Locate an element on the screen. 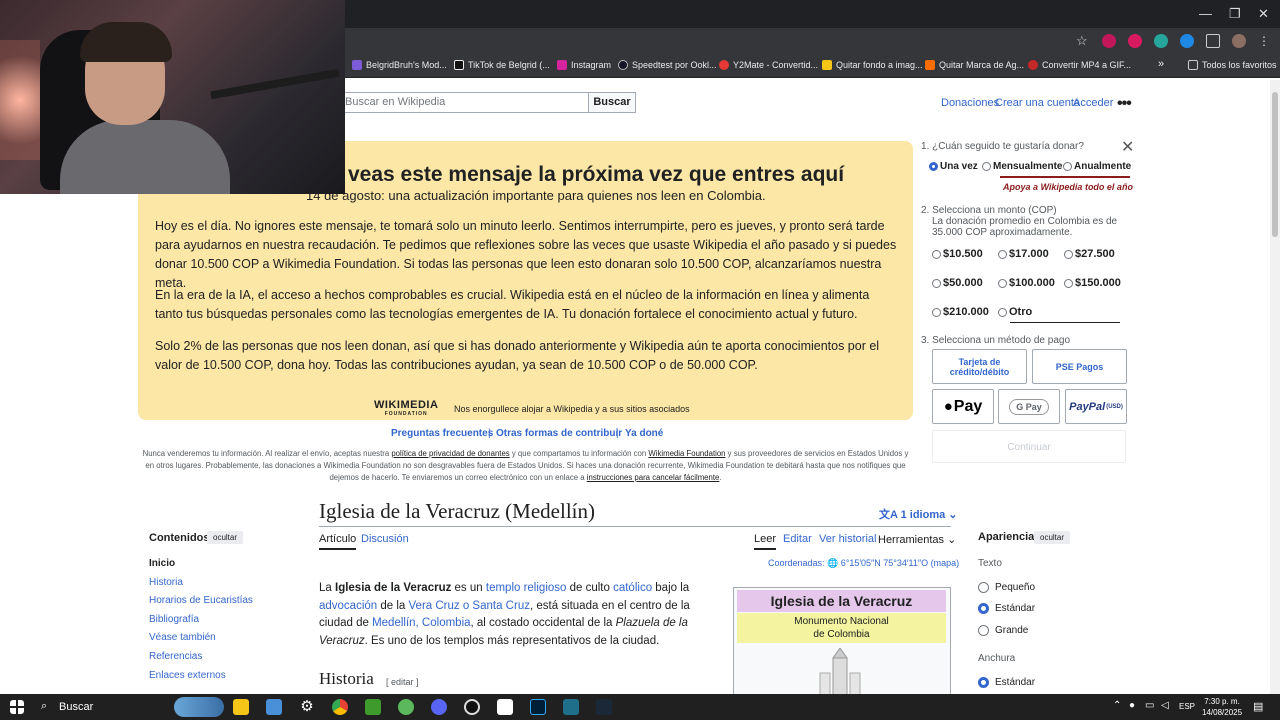 The image size is (1280, 720). pay-pse-button: PSE Pagos is located at coordinates (1079, 366).